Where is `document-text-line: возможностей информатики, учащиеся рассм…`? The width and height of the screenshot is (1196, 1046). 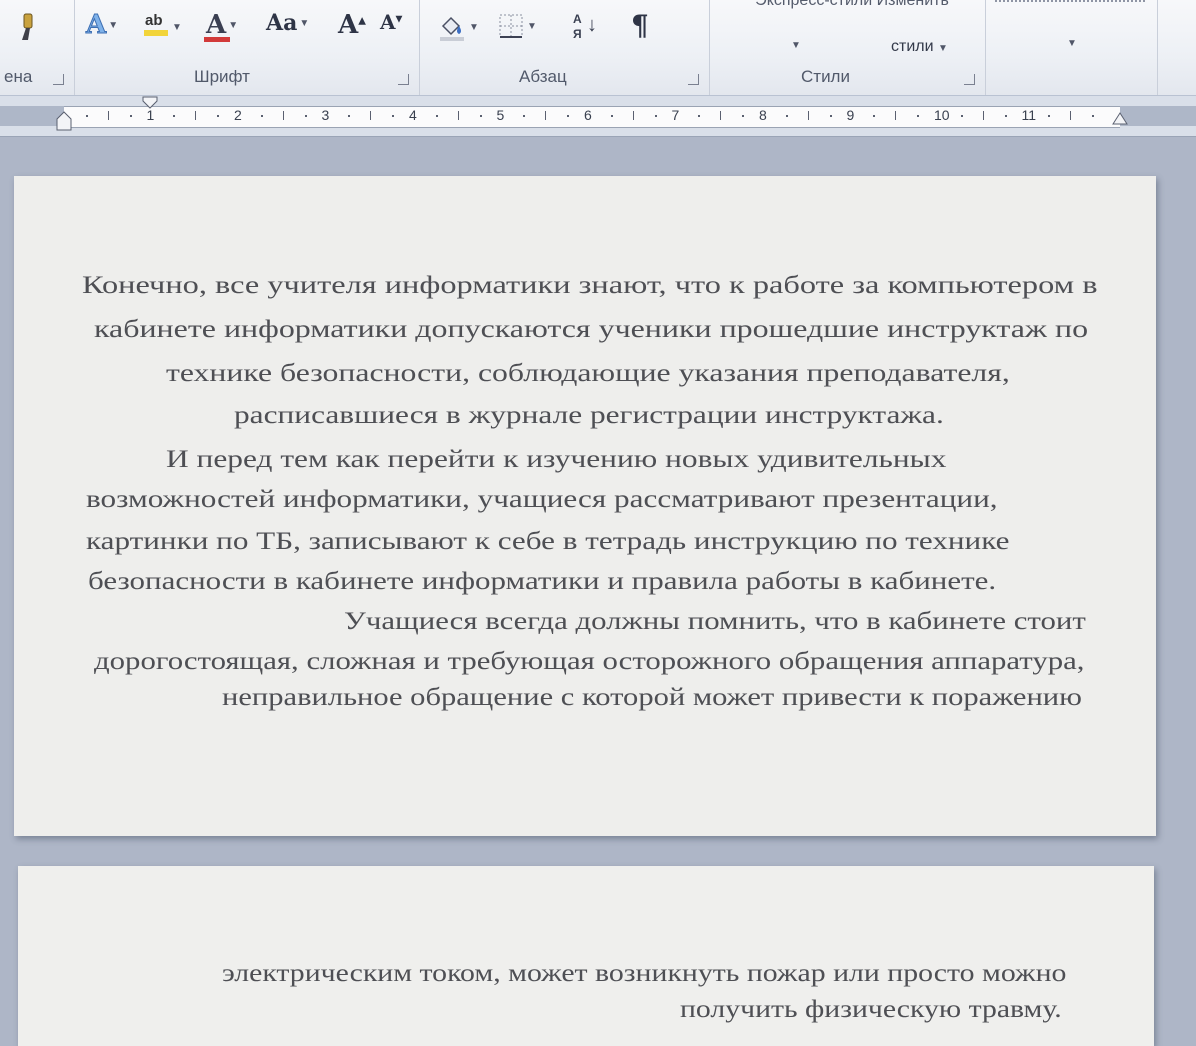 document-text-line: возможностей информатики, учащиеся рассм… is located at coordinates (542, 499).